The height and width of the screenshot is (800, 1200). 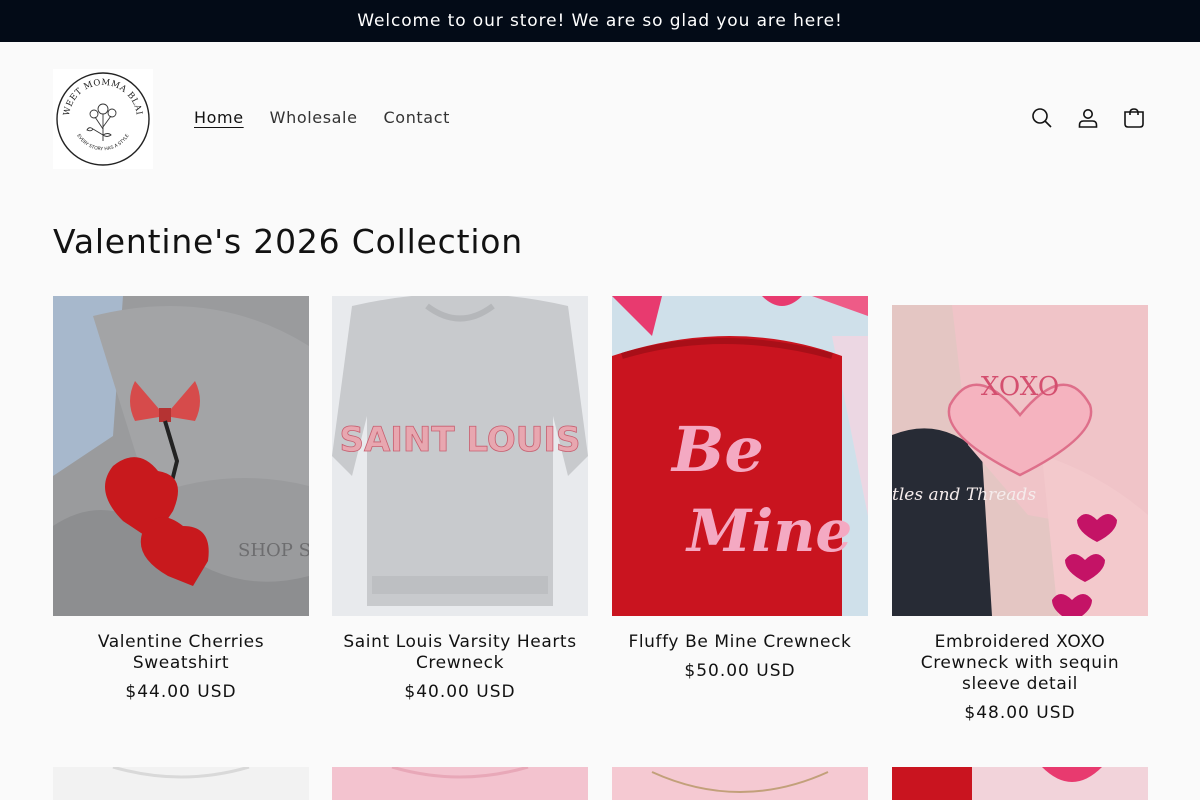 I want to click on collection-title: Valentine's 2026 Collection, so click(x=288, y=241).